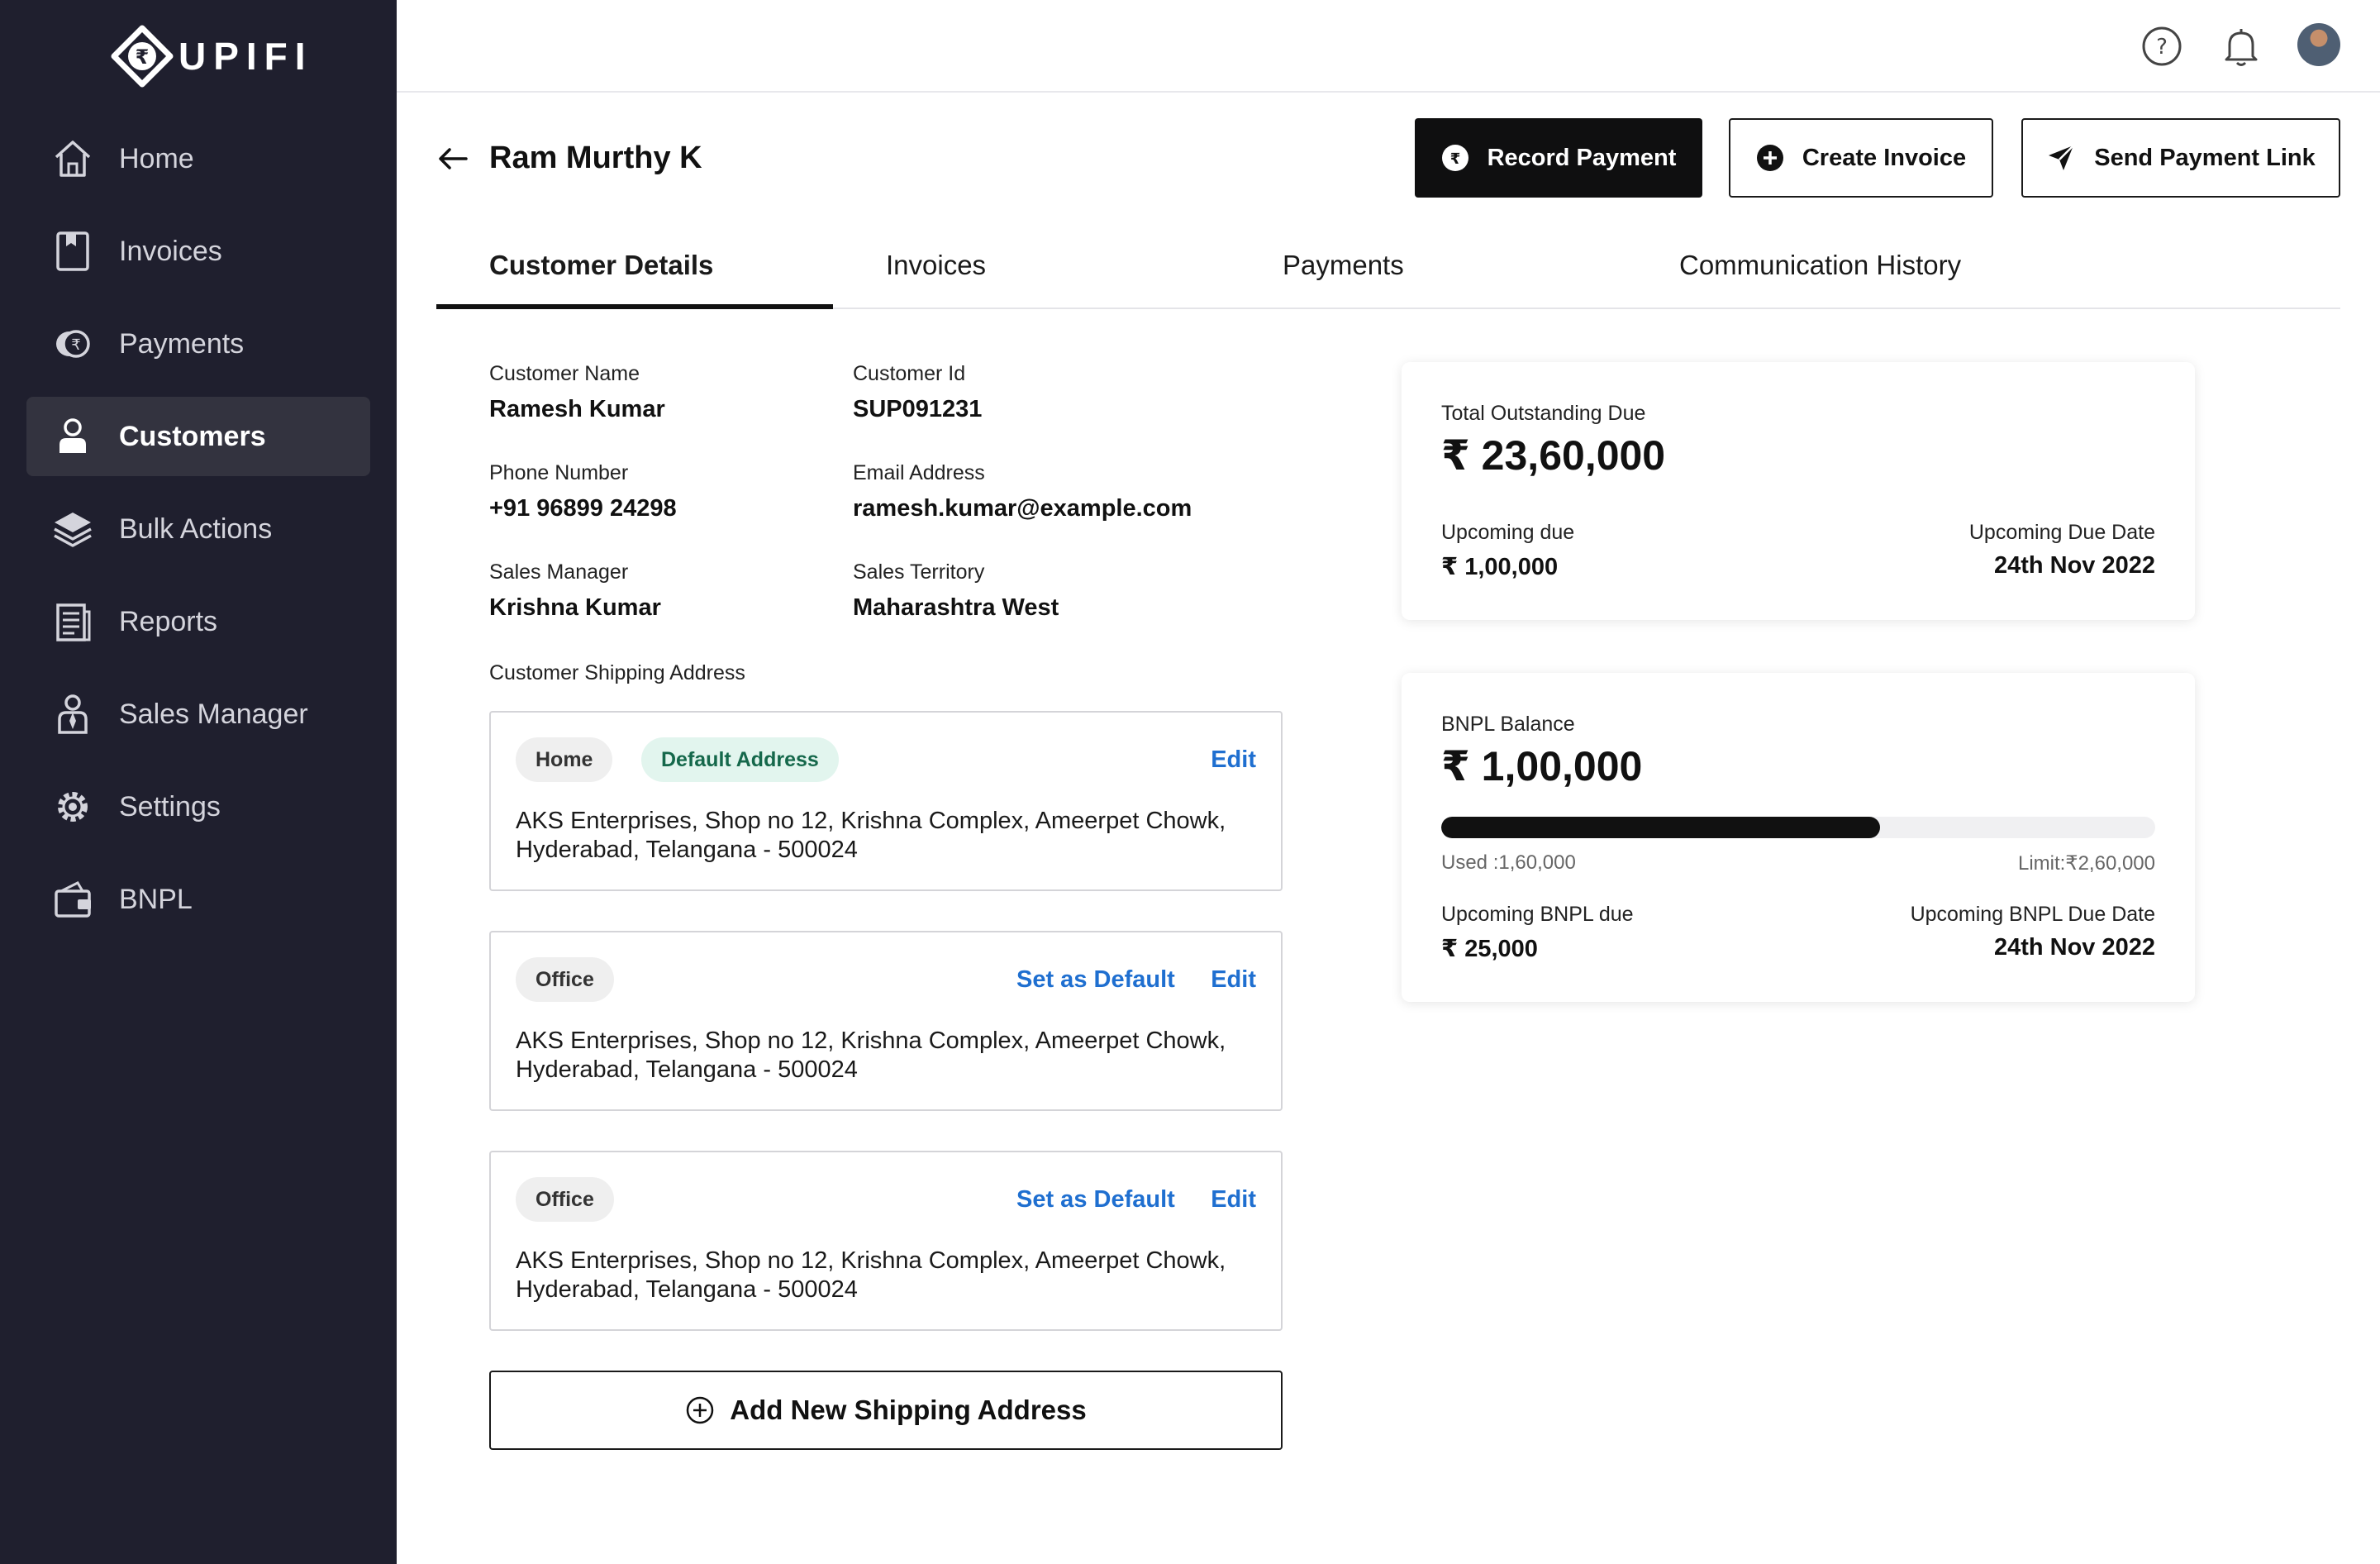 This screenshot has height=1564, width=2380. What do you see at coordinates (2074, 565) in the screenshot?
I see `upcoming-due-date-value: 24th Nov 2022` at bounding box center [2074, 565].